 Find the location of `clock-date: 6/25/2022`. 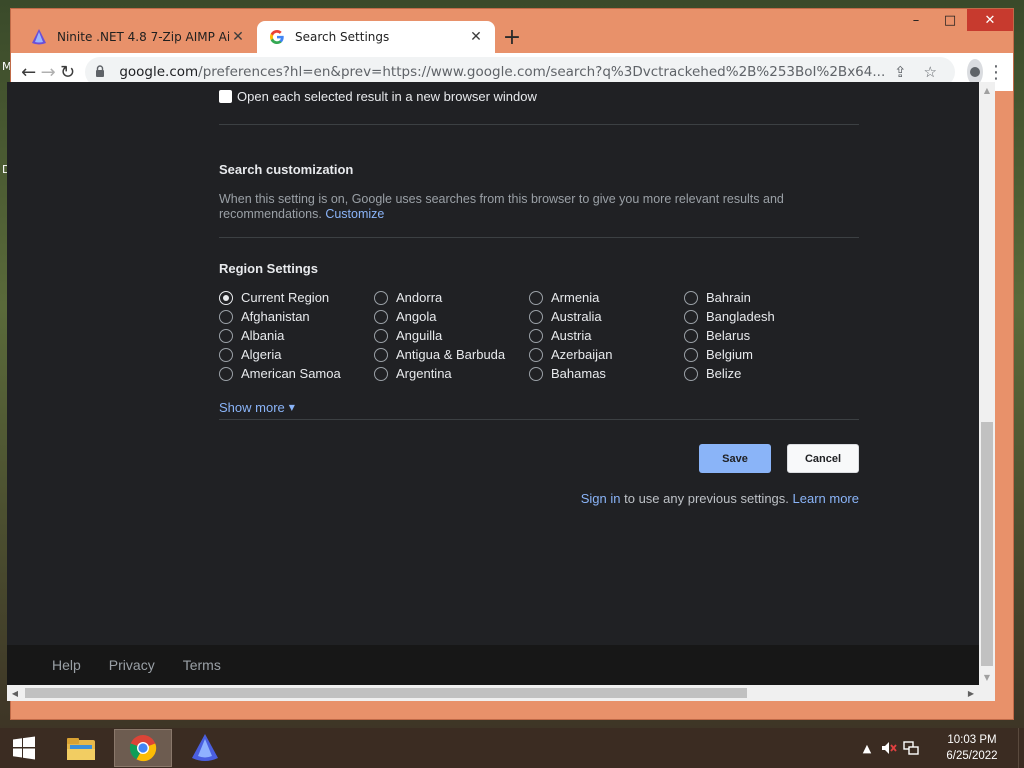

clock-date: 6/25/2022 is located at coordinates (972, 756).